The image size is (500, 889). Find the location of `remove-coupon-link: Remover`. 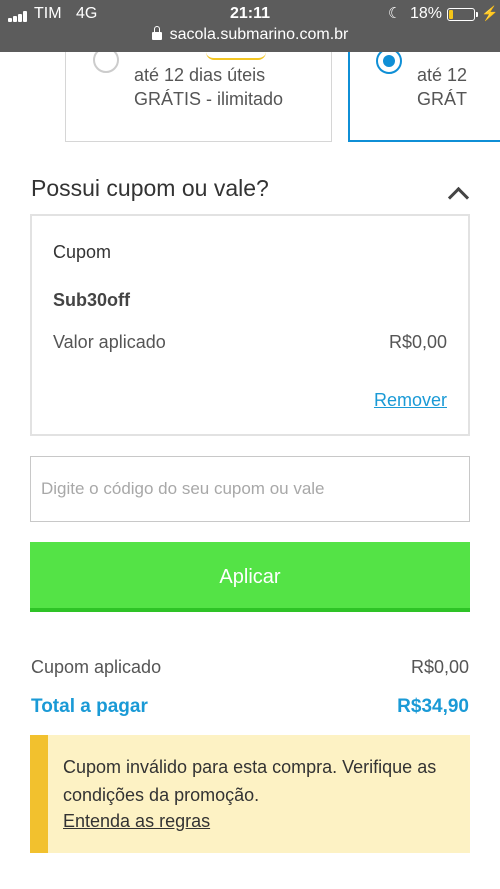

remove-coupon-link: Remover is located at coordinates (410, 400).